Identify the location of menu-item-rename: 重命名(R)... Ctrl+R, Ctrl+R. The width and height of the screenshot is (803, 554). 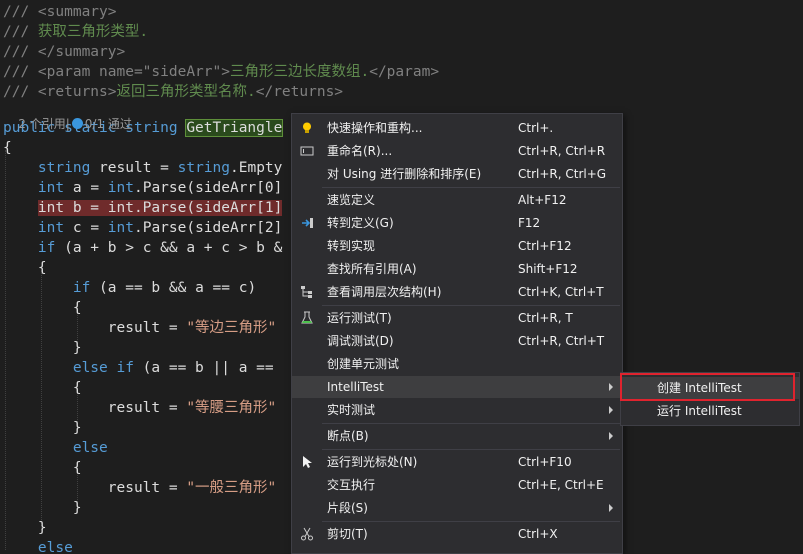
(457, 151).